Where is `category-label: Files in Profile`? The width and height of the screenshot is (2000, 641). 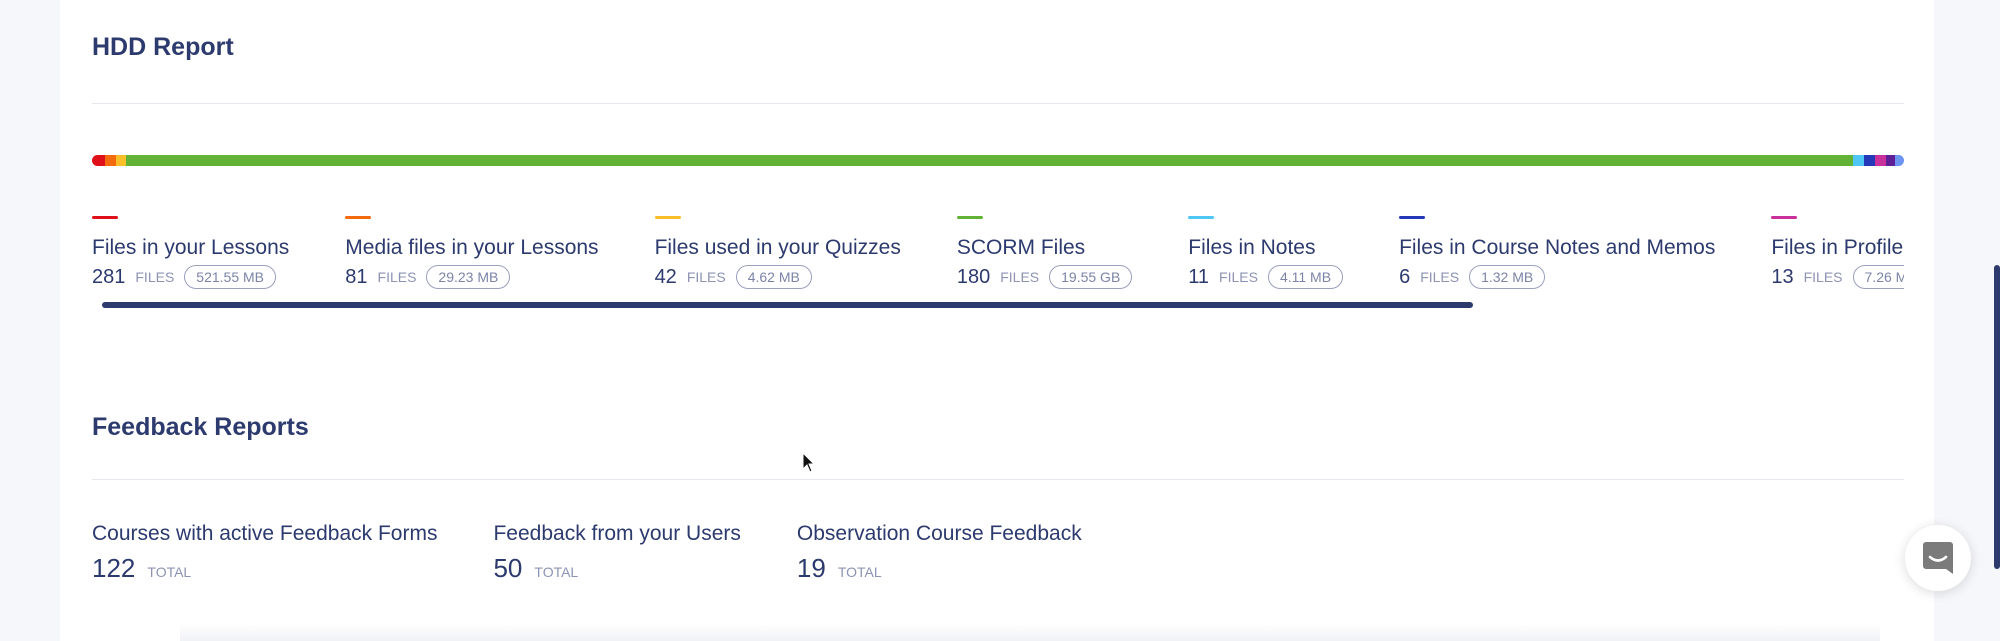 category-label: Files in Profile is located at coordinates (1837, 247).